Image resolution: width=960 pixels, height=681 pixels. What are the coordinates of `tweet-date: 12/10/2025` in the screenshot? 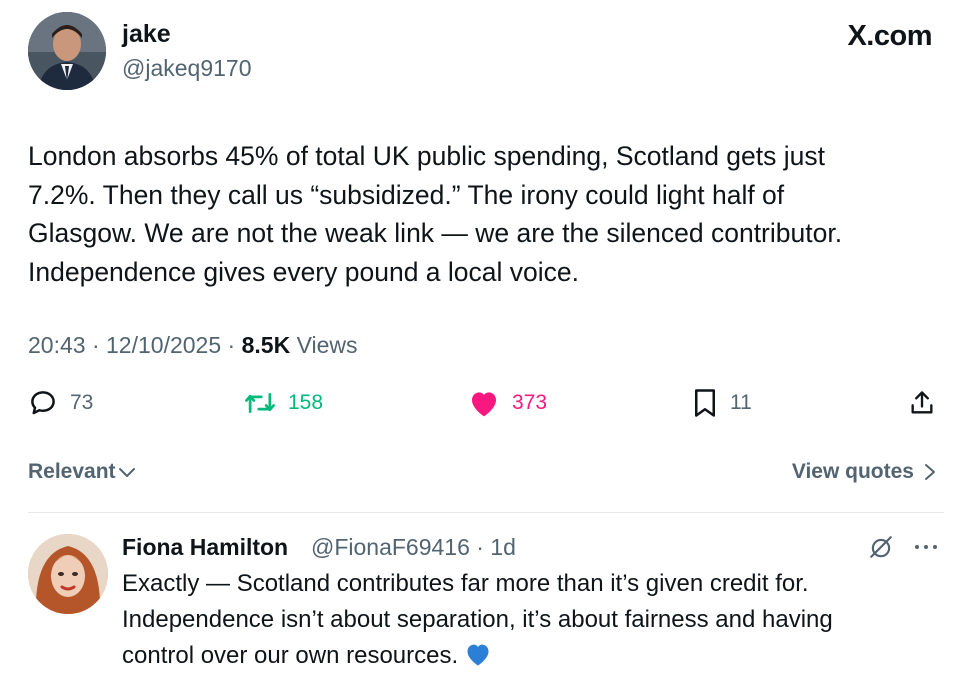 It's located at (163, 345).